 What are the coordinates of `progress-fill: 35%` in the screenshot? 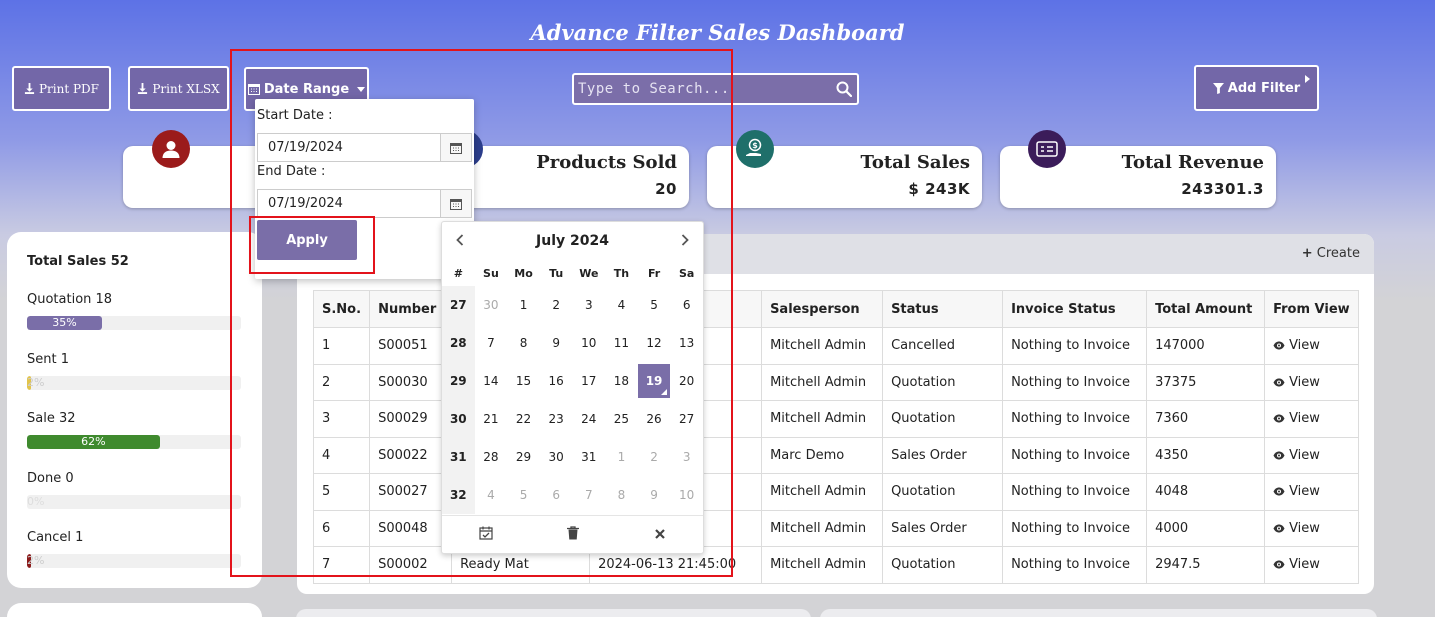 It's located at (64, 323).